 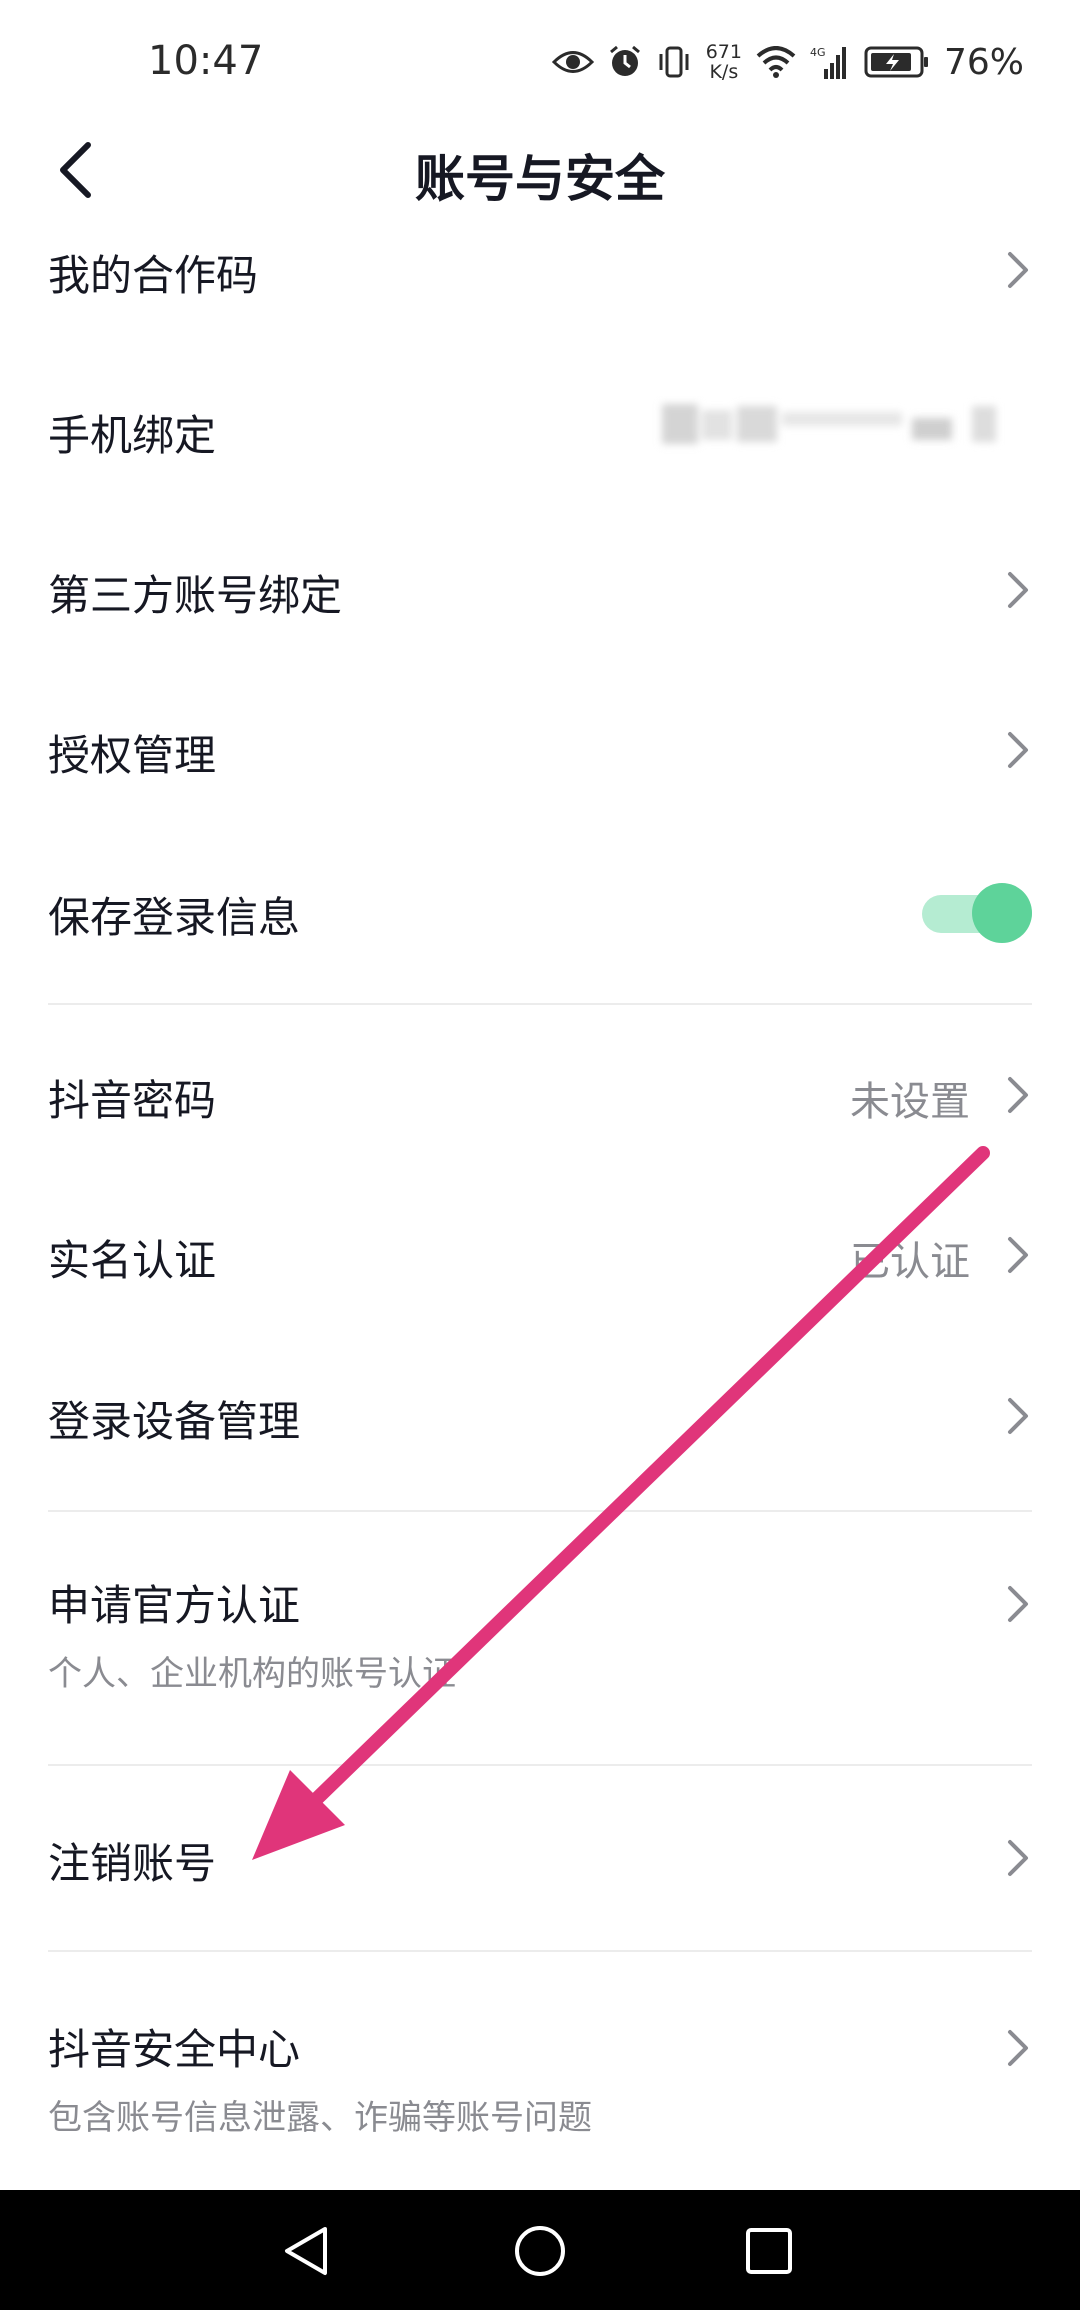 What do you see at coordinates (572, 62) in the screenshot?
I see `eye-icon` at bounding box center [572, 62].